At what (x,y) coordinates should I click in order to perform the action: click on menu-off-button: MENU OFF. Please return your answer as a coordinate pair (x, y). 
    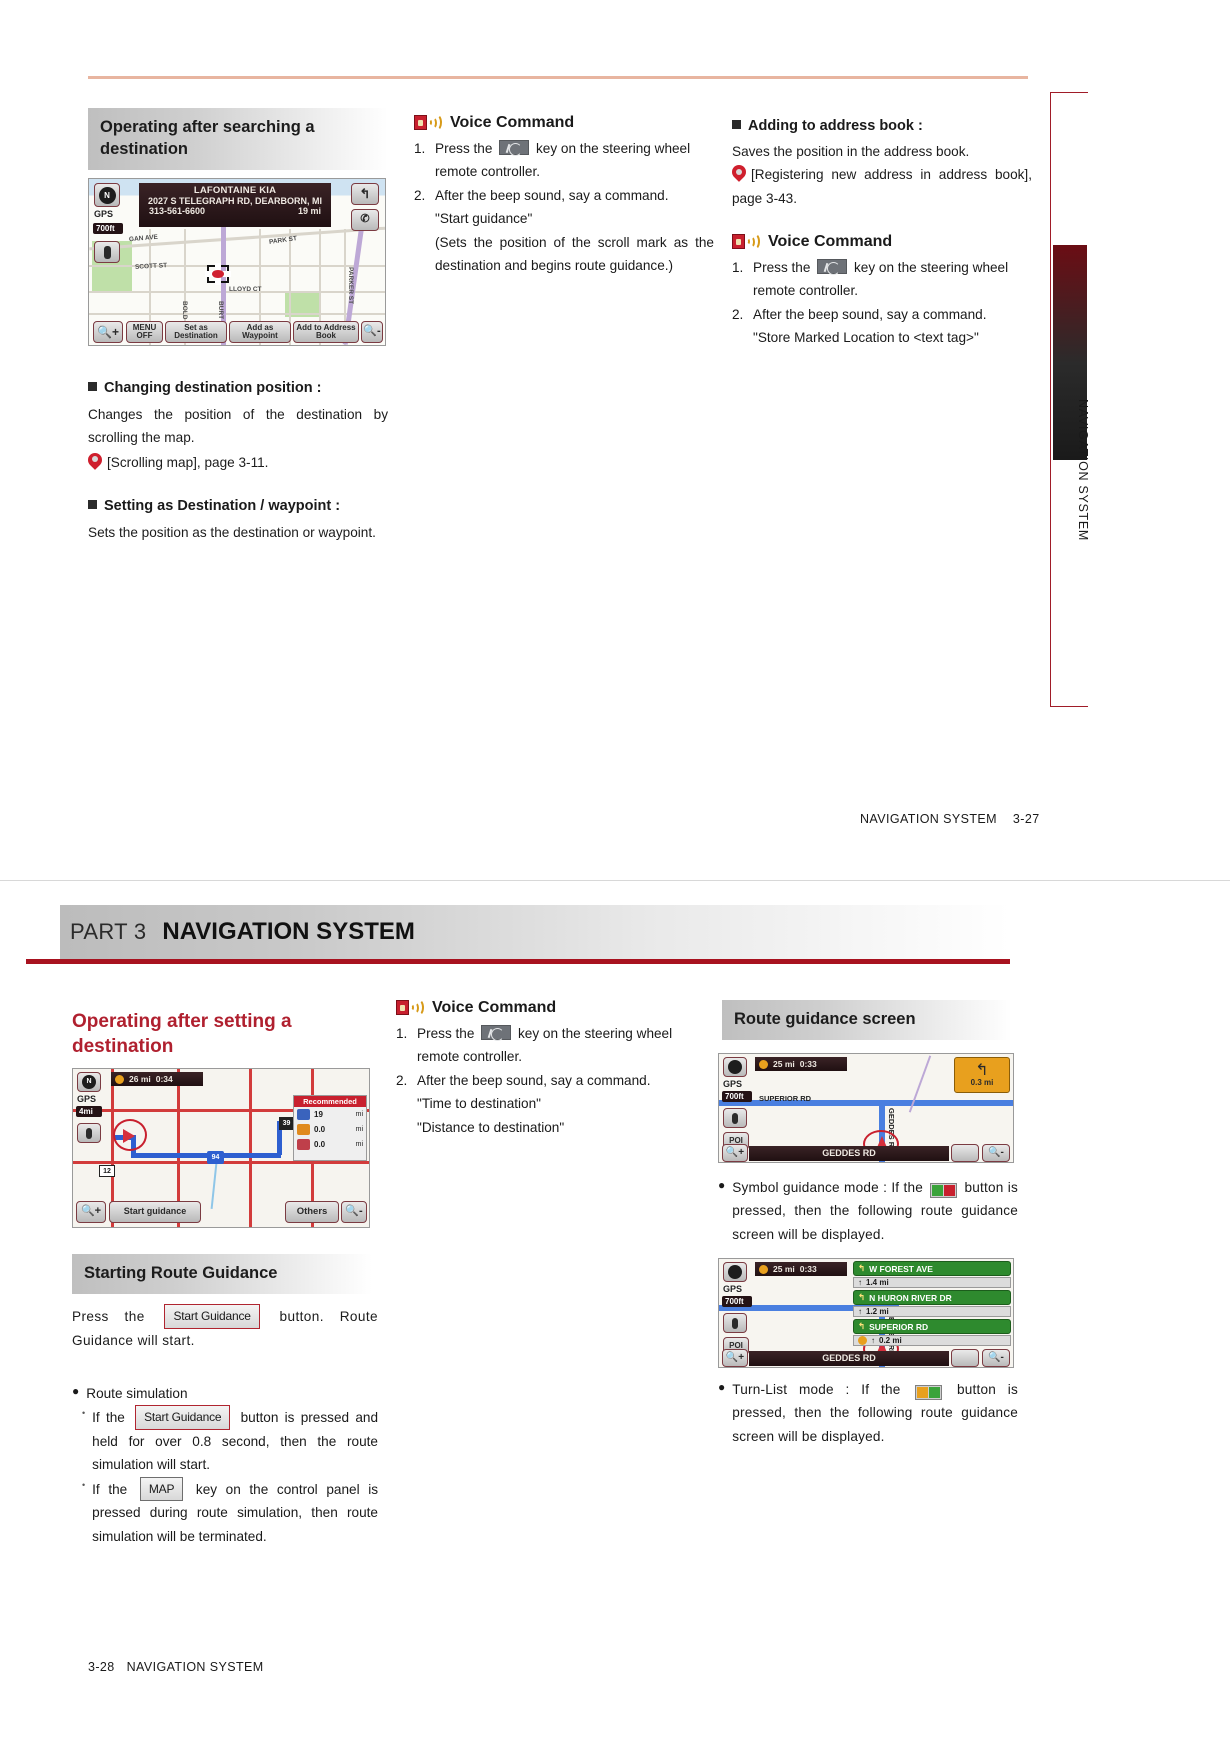
    Looking at the image, I should click on (144, 332).